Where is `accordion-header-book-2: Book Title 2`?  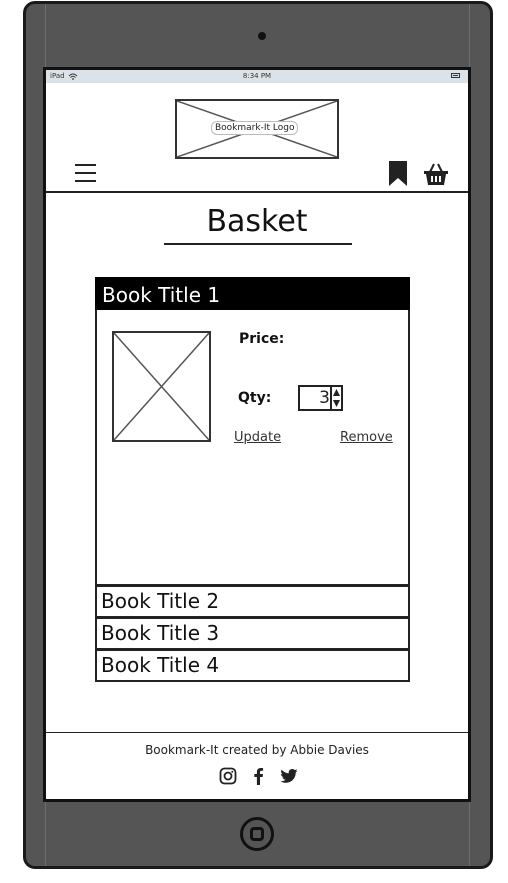
accordion-header-book-2: Book Title 2 is located at coordinates (252, 601).